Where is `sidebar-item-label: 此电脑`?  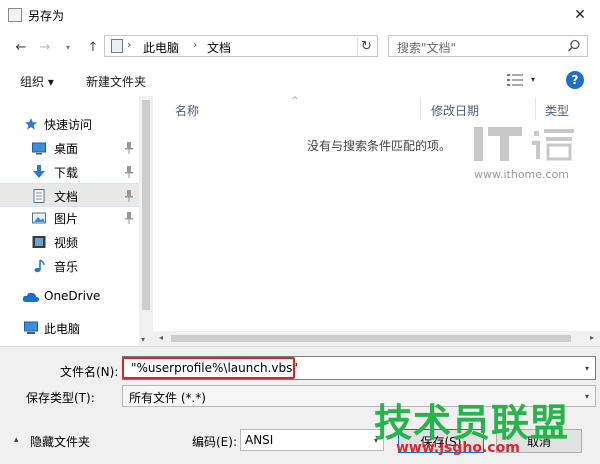
sidebar-item-label: 此电脑 is located at coordinates (62, 329).